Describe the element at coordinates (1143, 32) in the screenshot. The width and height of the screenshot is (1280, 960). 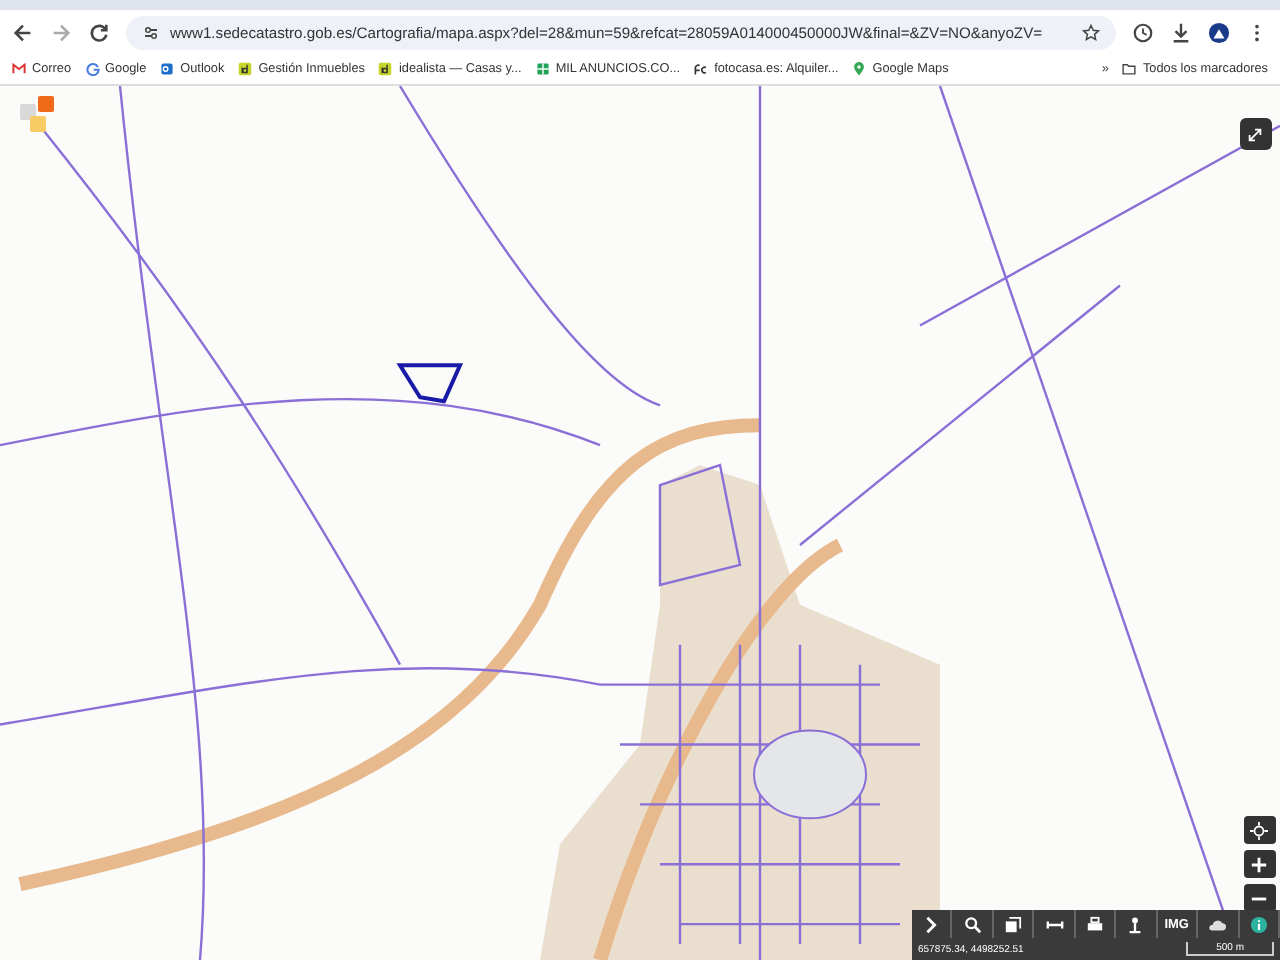
I see `history-icon` at that location.